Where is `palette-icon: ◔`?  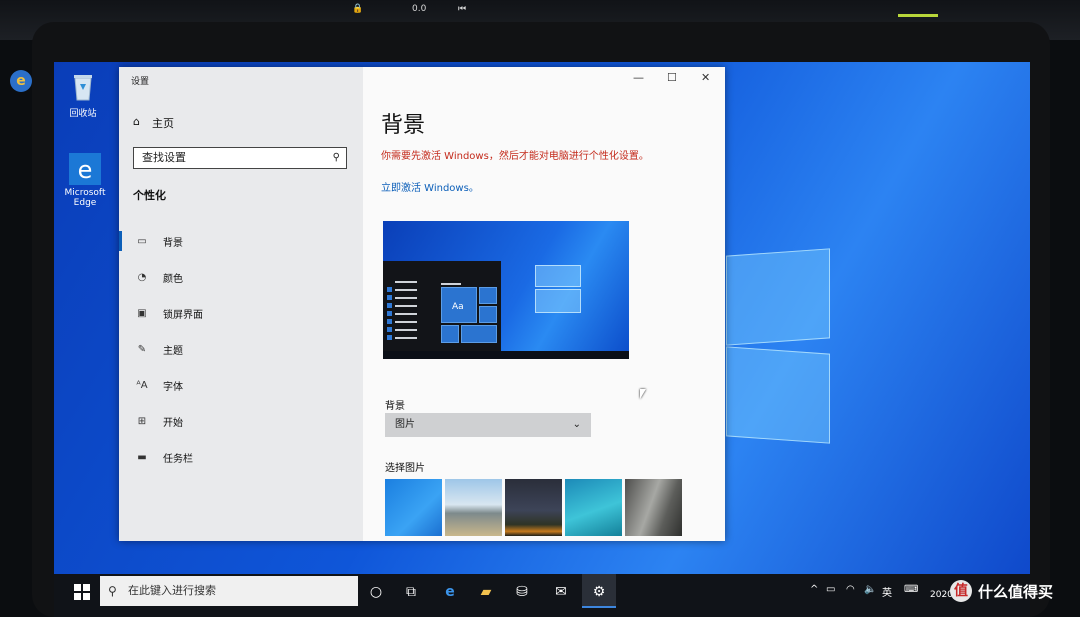 palette-icon: ◔ is located at coordinates (142, 277).